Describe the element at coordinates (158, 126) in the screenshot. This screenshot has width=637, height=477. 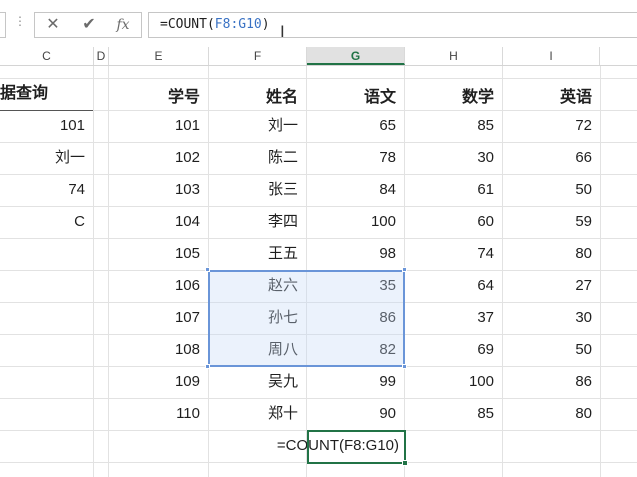
I see `cell-student-id: 101` at that location.